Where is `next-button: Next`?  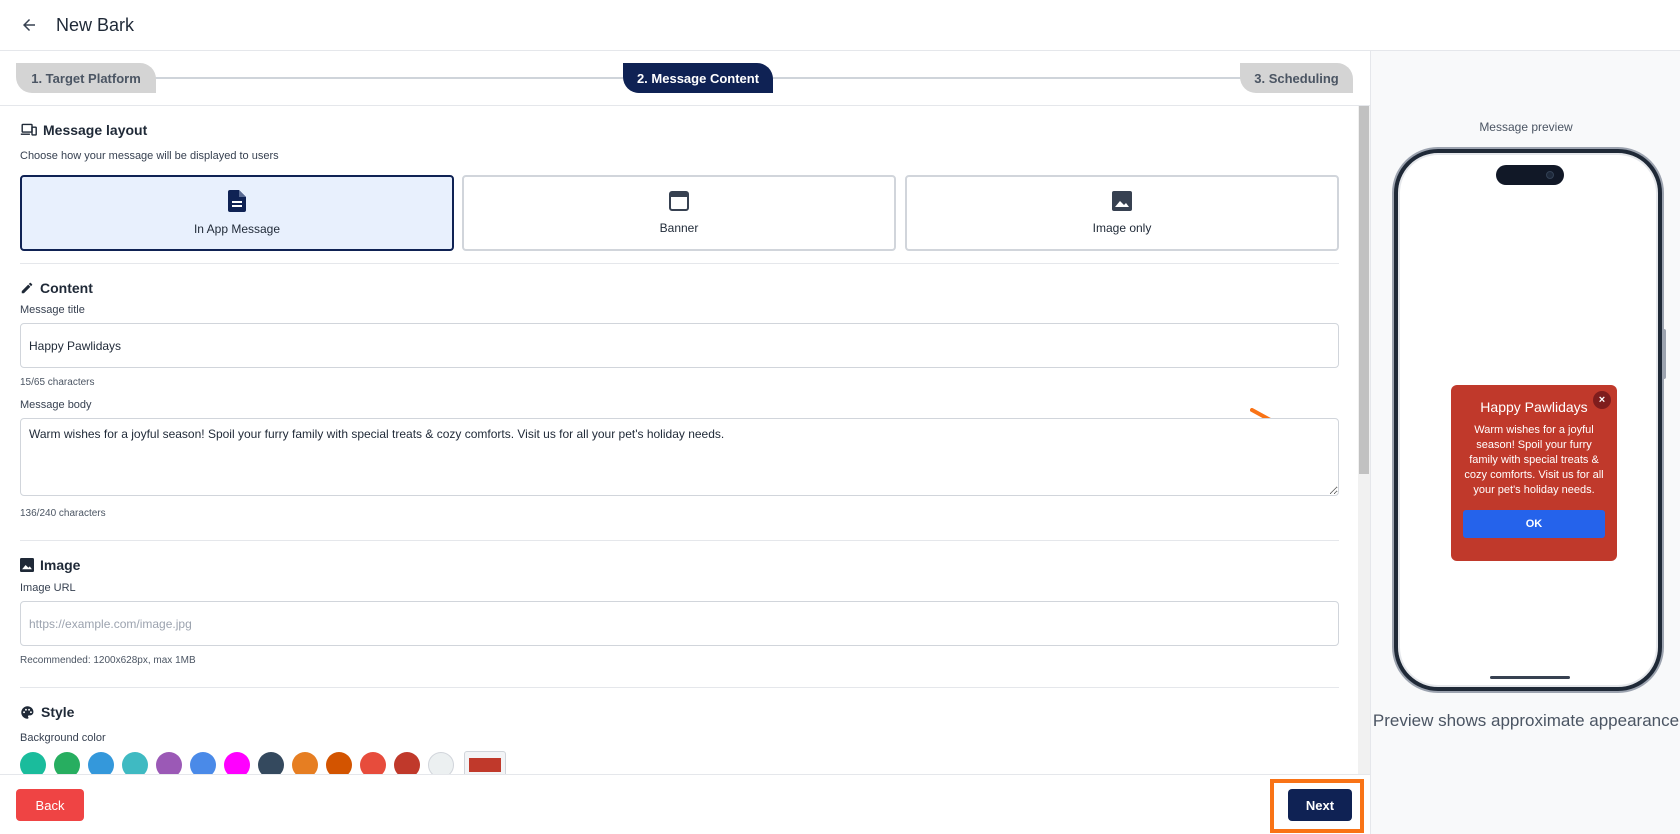
next-button: Next is located at coordinates (1320, 805).